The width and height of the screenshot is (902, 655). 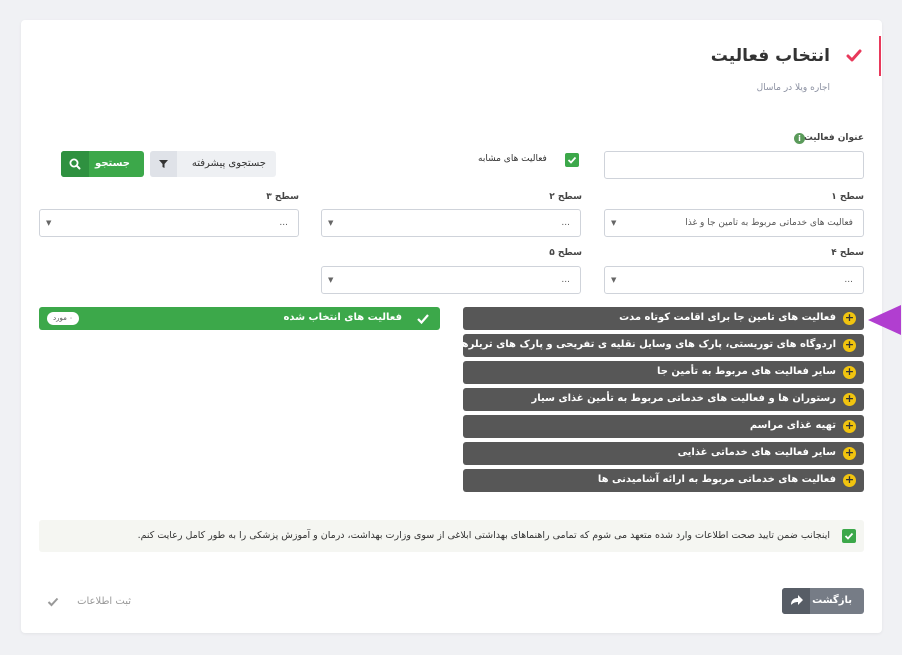 I want to click on similar-activities-checkbox, so click(x=572, y=160).